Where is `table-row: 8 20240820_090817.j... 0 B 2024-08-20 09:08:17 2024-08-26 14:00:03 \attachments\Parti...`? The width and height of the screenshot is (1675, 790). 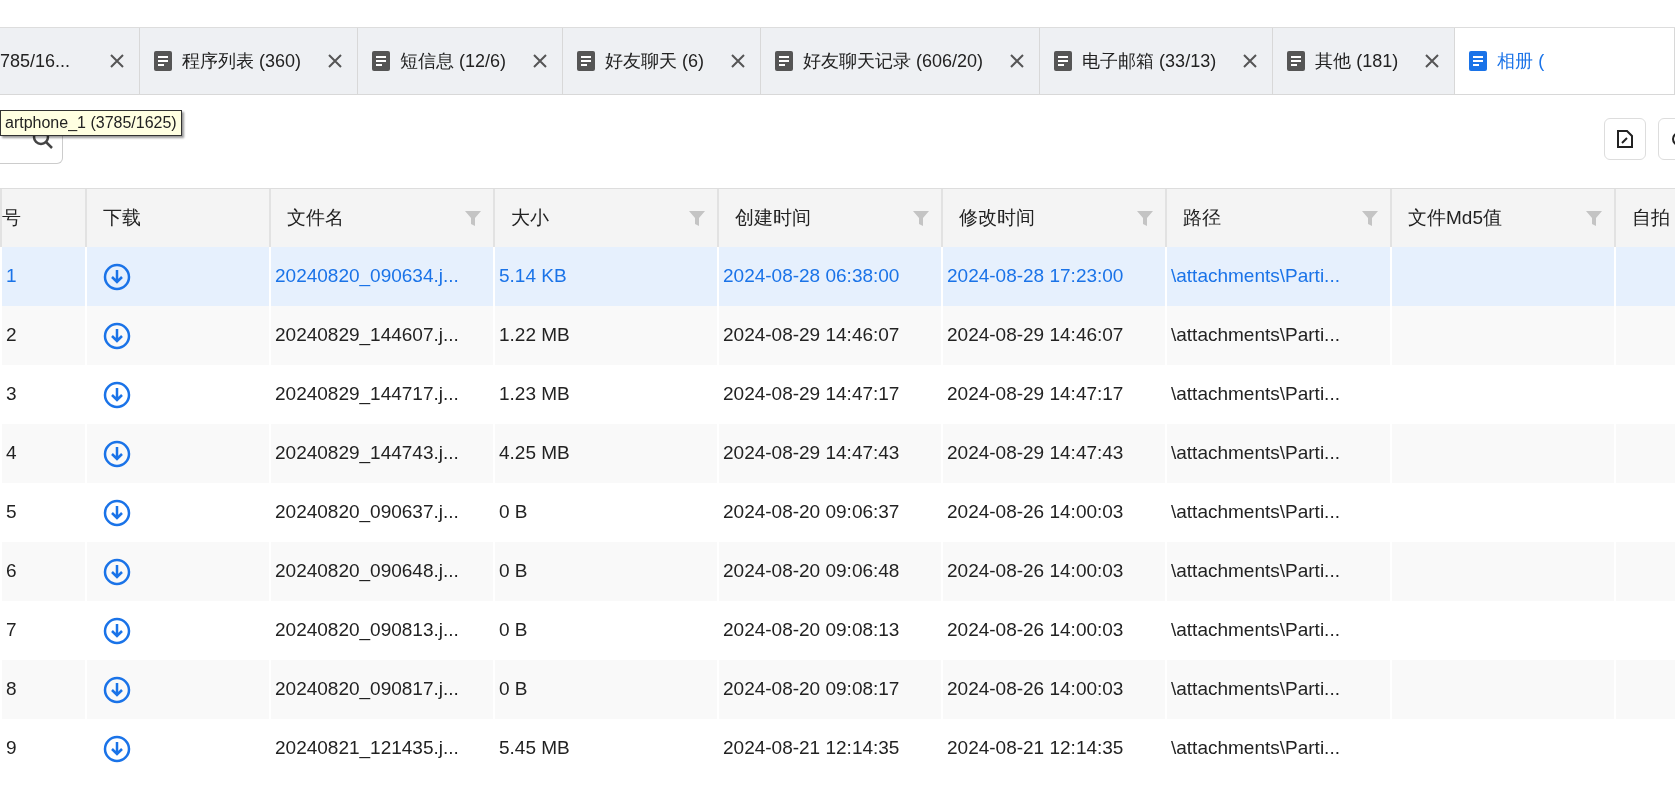 table-row: 8 20240820_090817.j... 0 B 2024-08-20 09:08:17 2024-08-26 14:00:03 \attachments\Parti... is located at coordinates (837, 689).